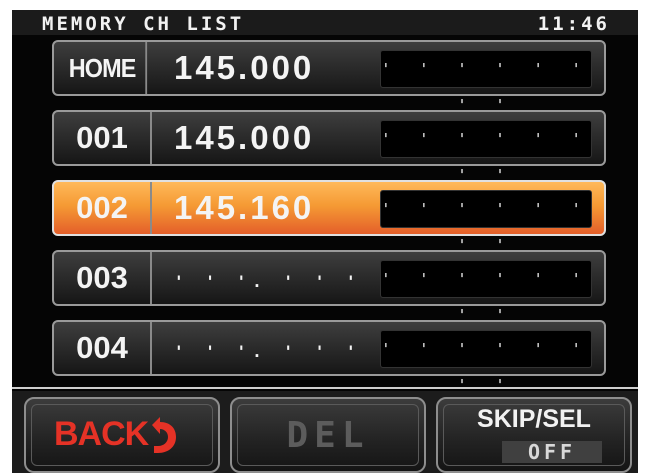 Image resolution: width=646 pixels, height=475 pixels. I want to click on return-arrow-icon, so click(163, 438).